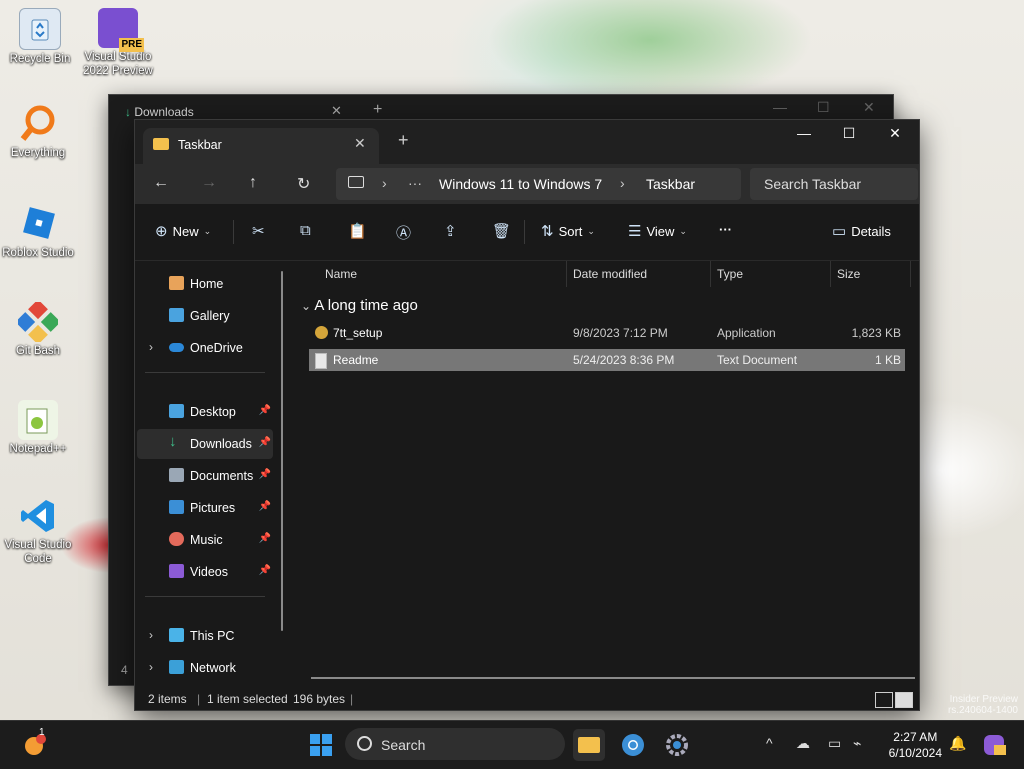  Describe the element at coordinates (848, 274) in the screenshot. I see `column-header-size: Size` at that location.